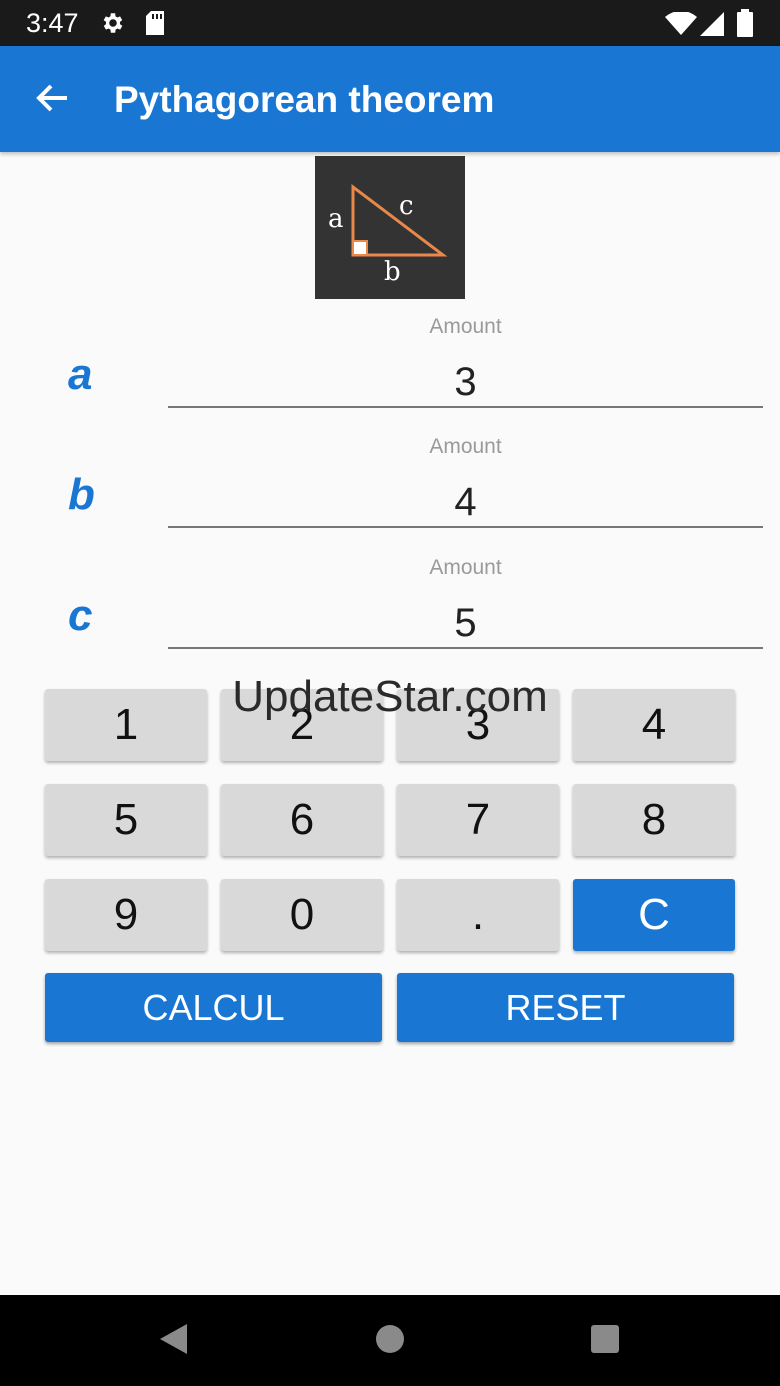 This screenshot has height=1386, width=780. What do you see at coordinates (213, 1007) in the screenshot?
I see `calcul-button: CALCUL` at bounding box center [213, 1007].